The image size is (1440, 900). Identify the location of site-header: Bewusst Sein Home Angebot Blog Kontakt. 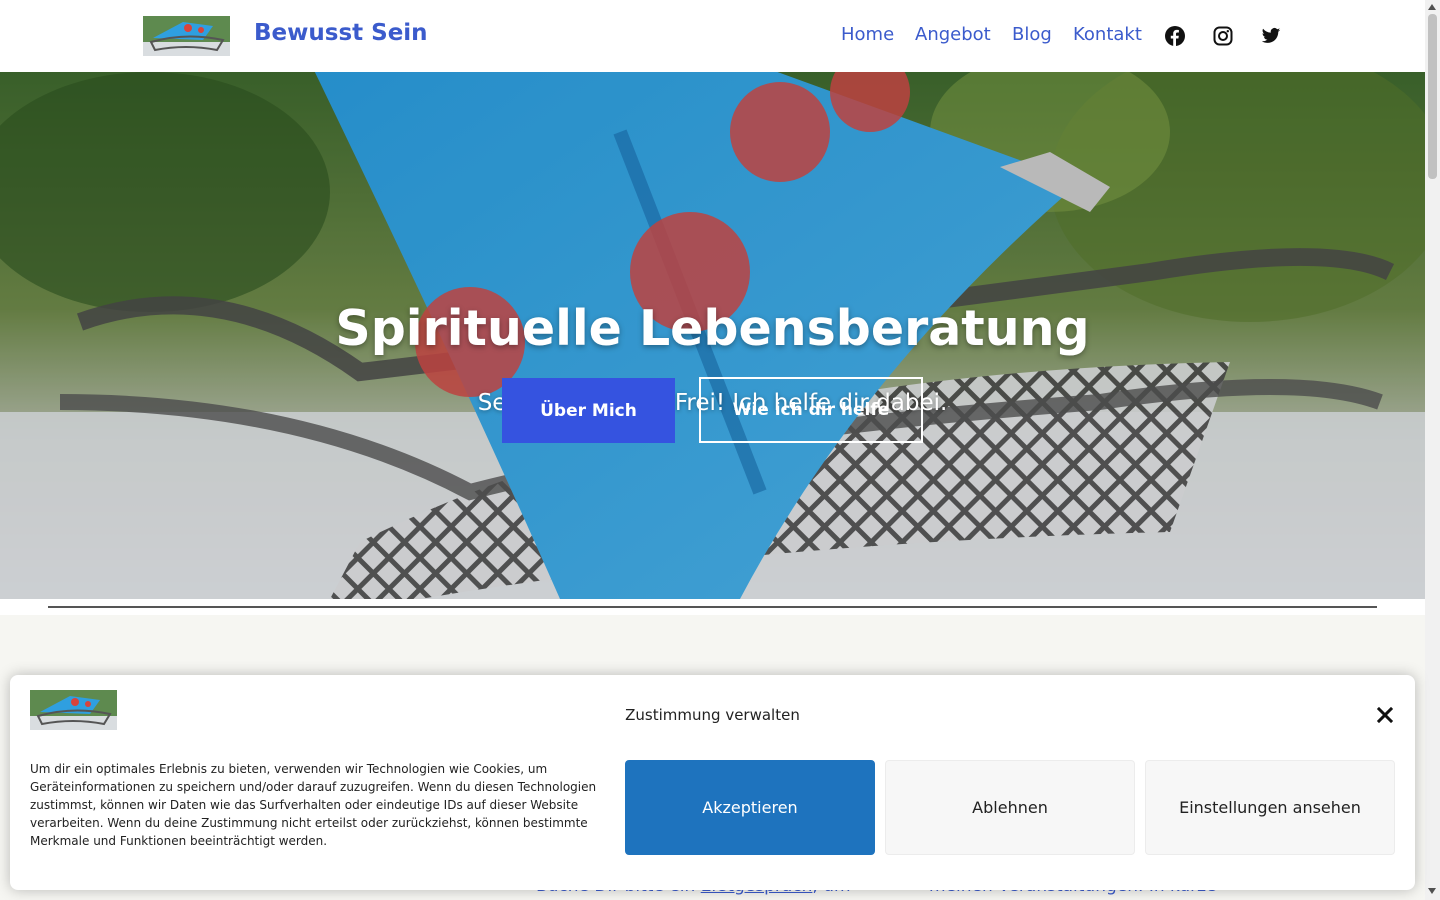
(712, 36).